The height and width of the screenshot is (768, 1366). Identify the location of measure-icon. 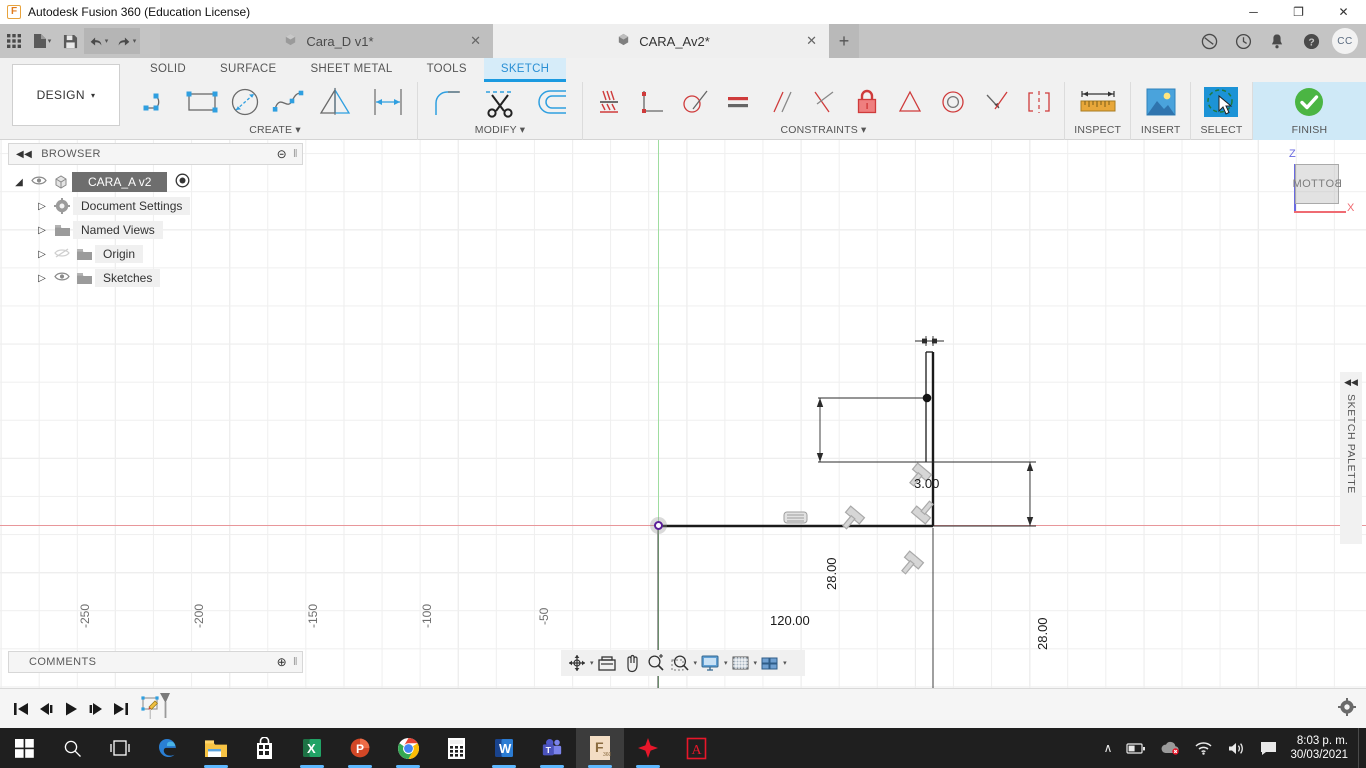
(1098, 102).